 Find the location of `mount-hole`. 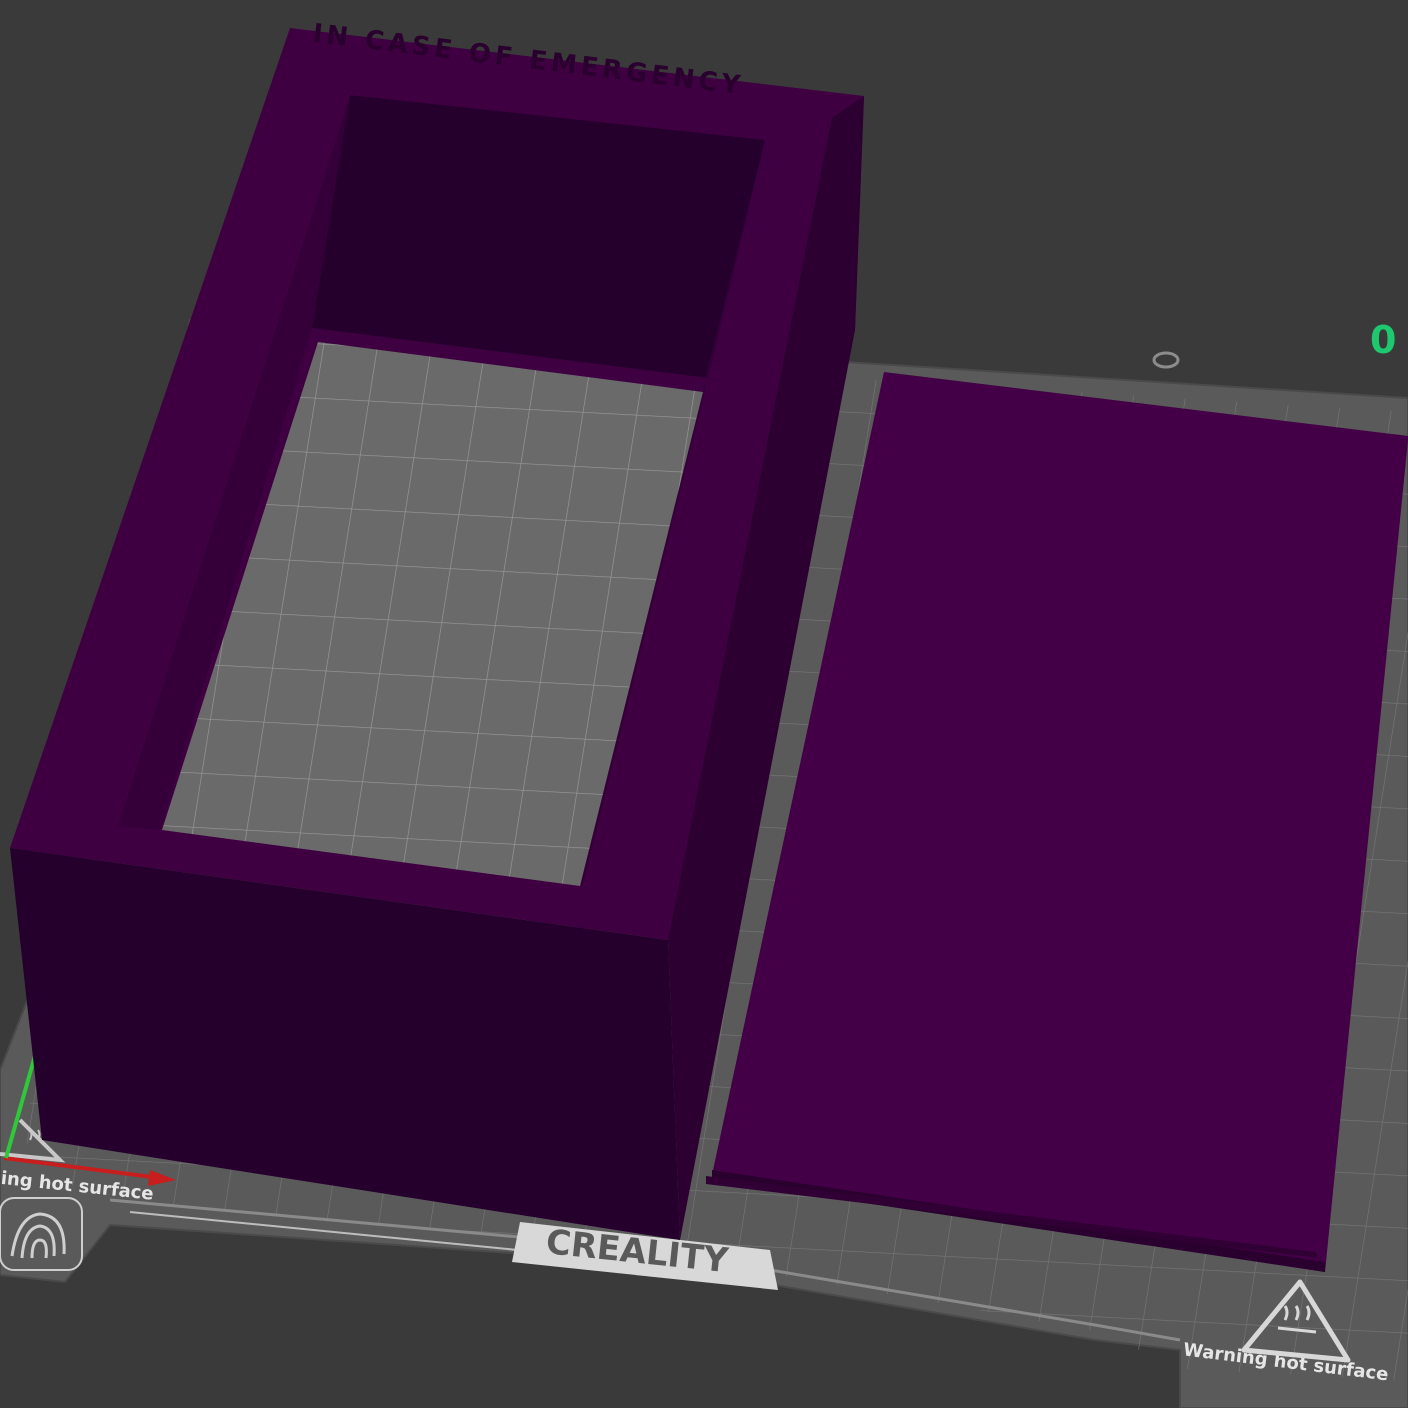

mount-hole is located at coordinates (1166, 360).